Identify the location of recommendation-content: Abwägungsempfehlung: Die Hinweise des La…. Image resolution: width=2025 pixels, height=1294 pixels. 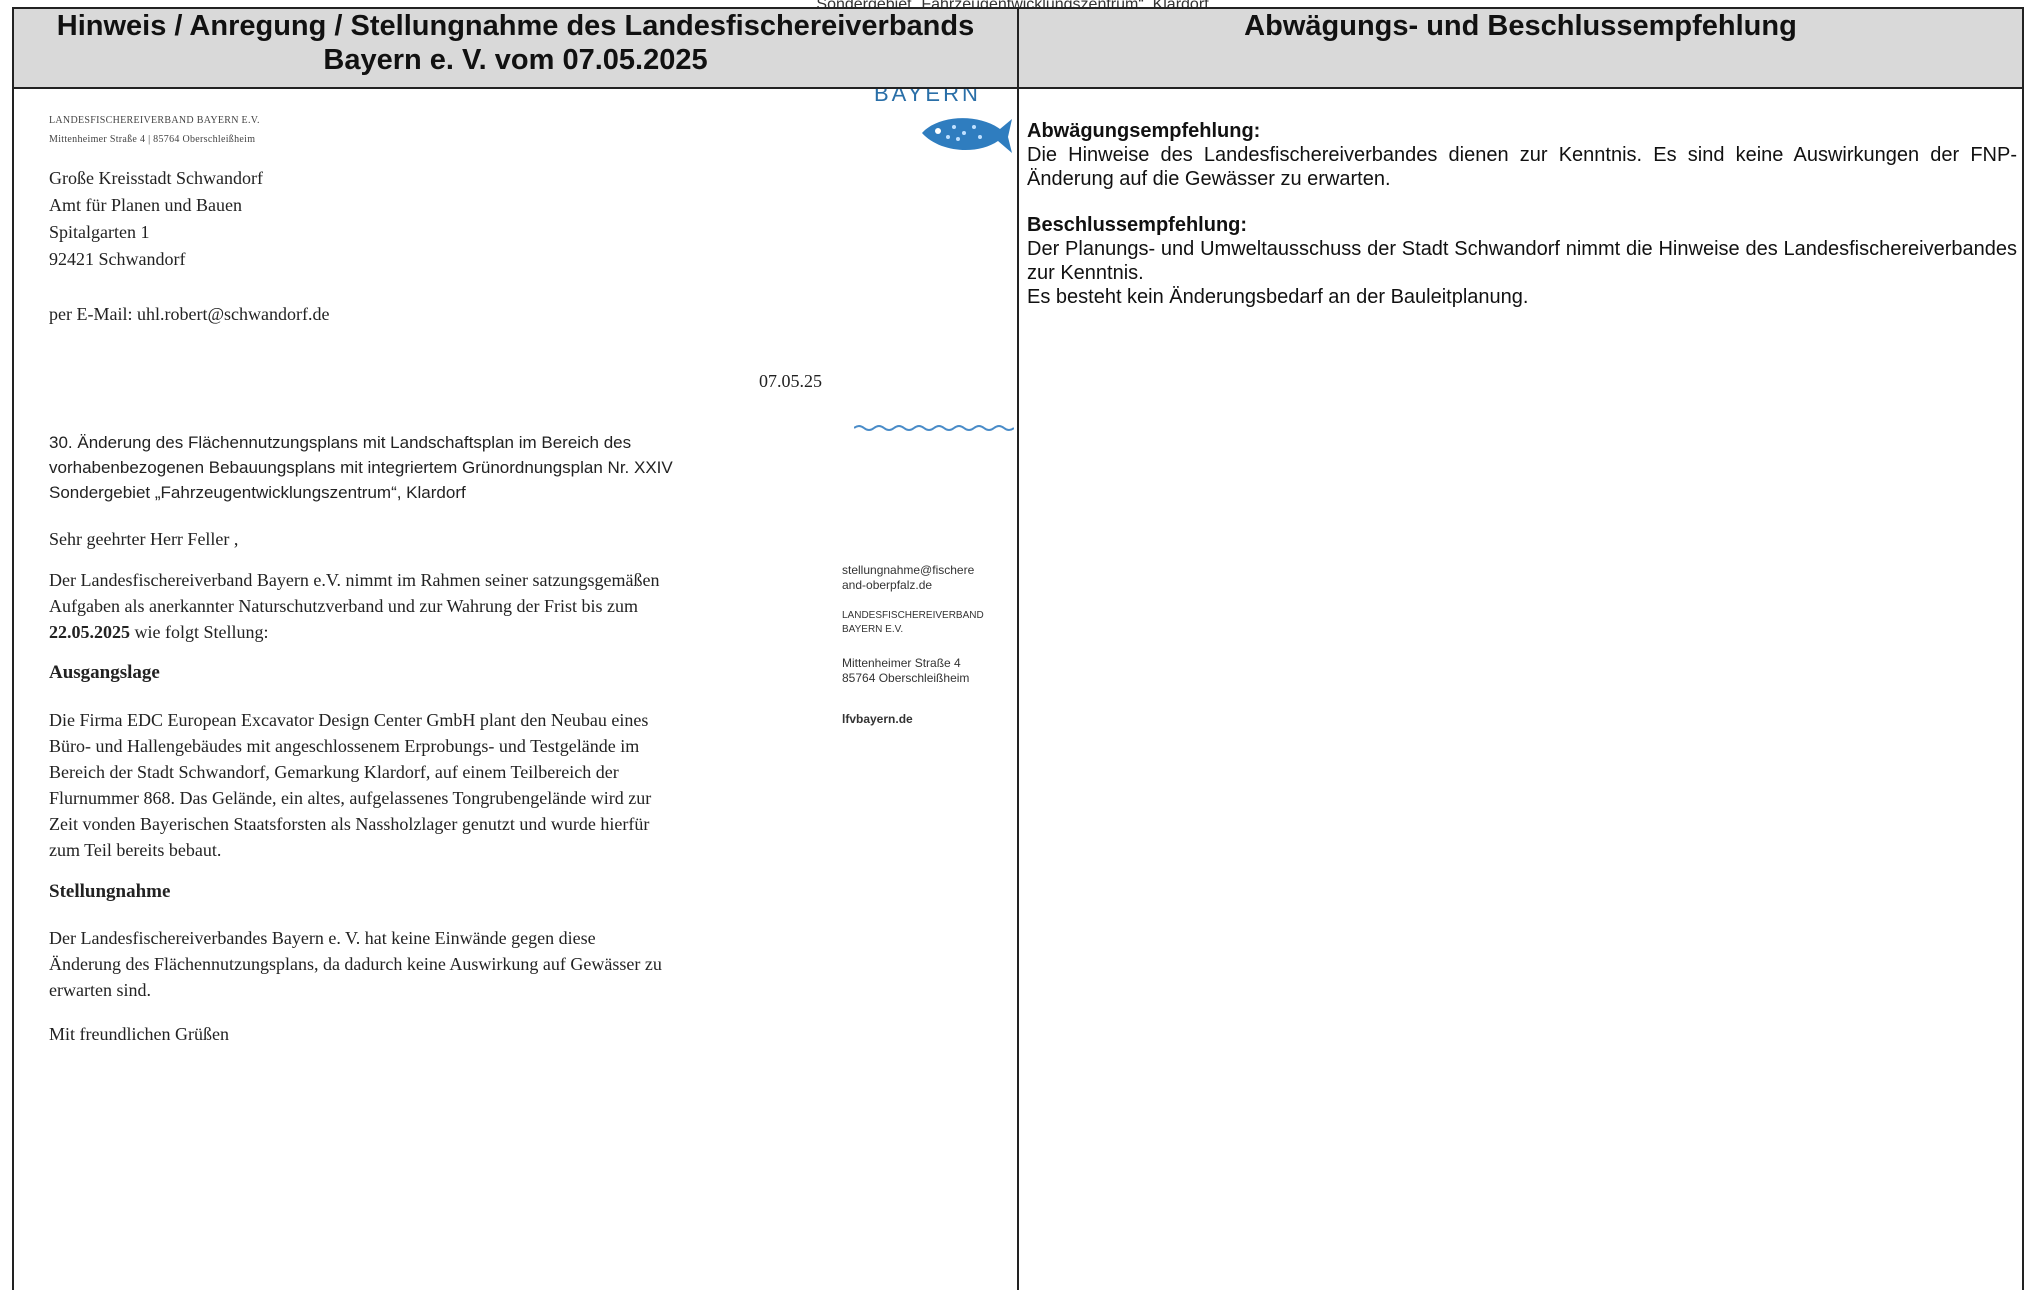
(1522, 214).